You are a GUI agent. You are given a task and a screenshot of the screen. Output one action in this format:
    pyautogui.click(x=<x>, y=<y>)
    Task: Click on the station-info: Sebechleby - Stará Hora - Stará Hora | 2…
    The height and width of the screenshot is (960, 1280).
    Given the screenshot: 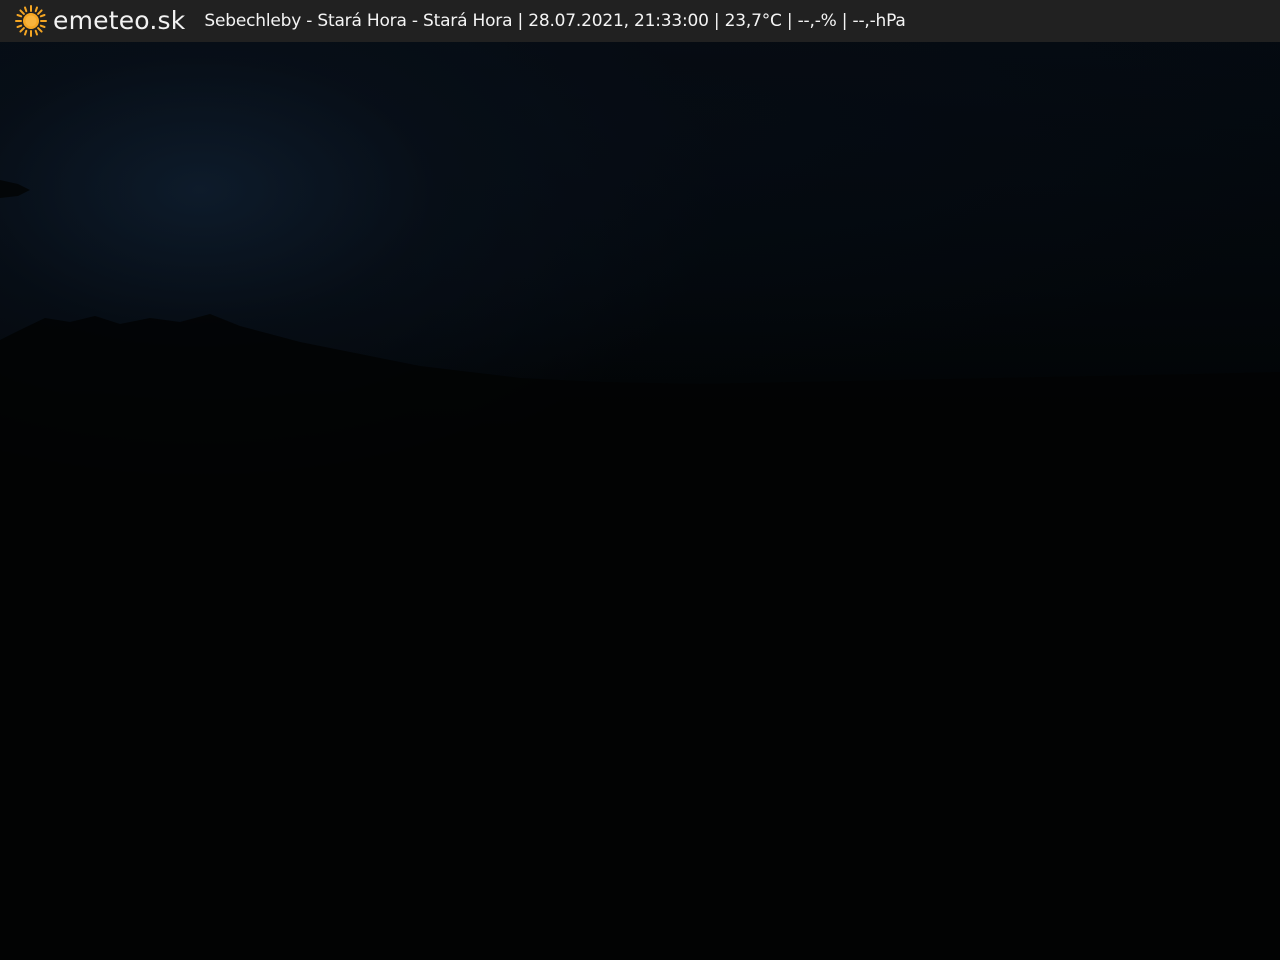 What is the action you would take?
    pyautogui.click(x=555, y=21)
    